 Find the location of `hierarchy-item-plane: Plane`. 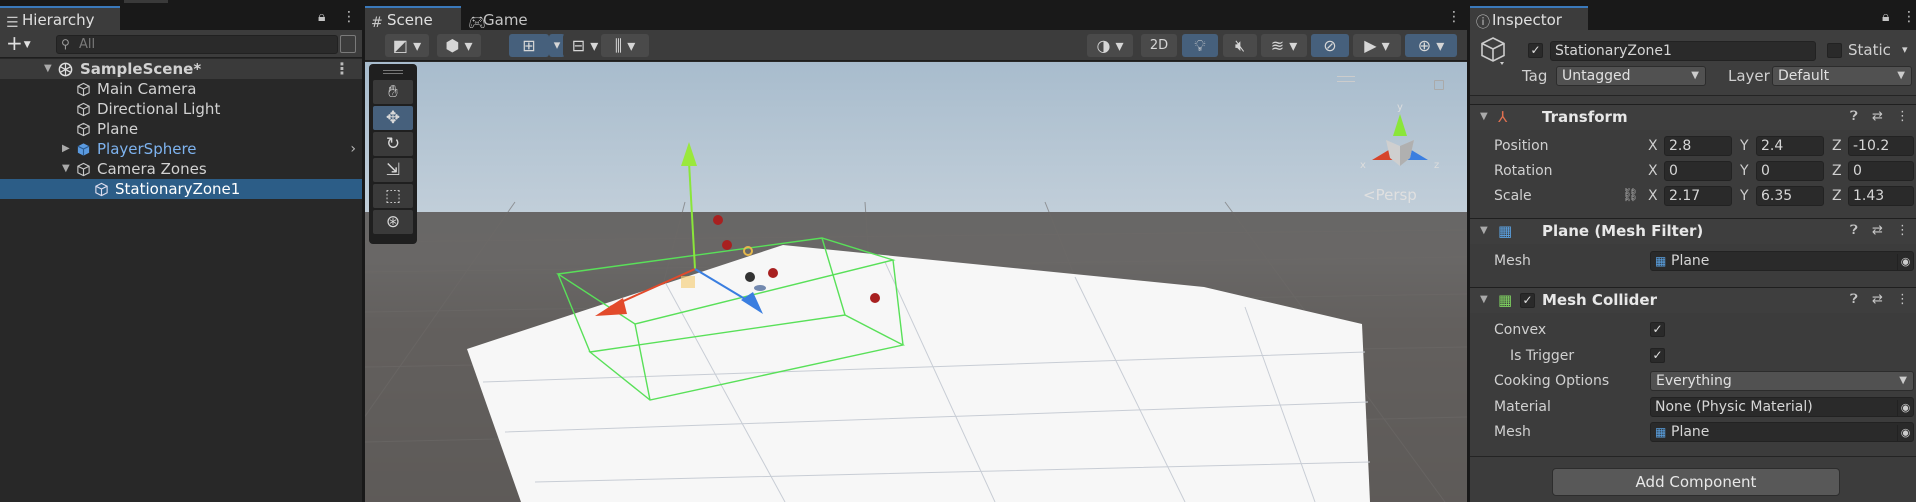

hierarchy-item-plane: Plane is located at coordinates (181, 129).